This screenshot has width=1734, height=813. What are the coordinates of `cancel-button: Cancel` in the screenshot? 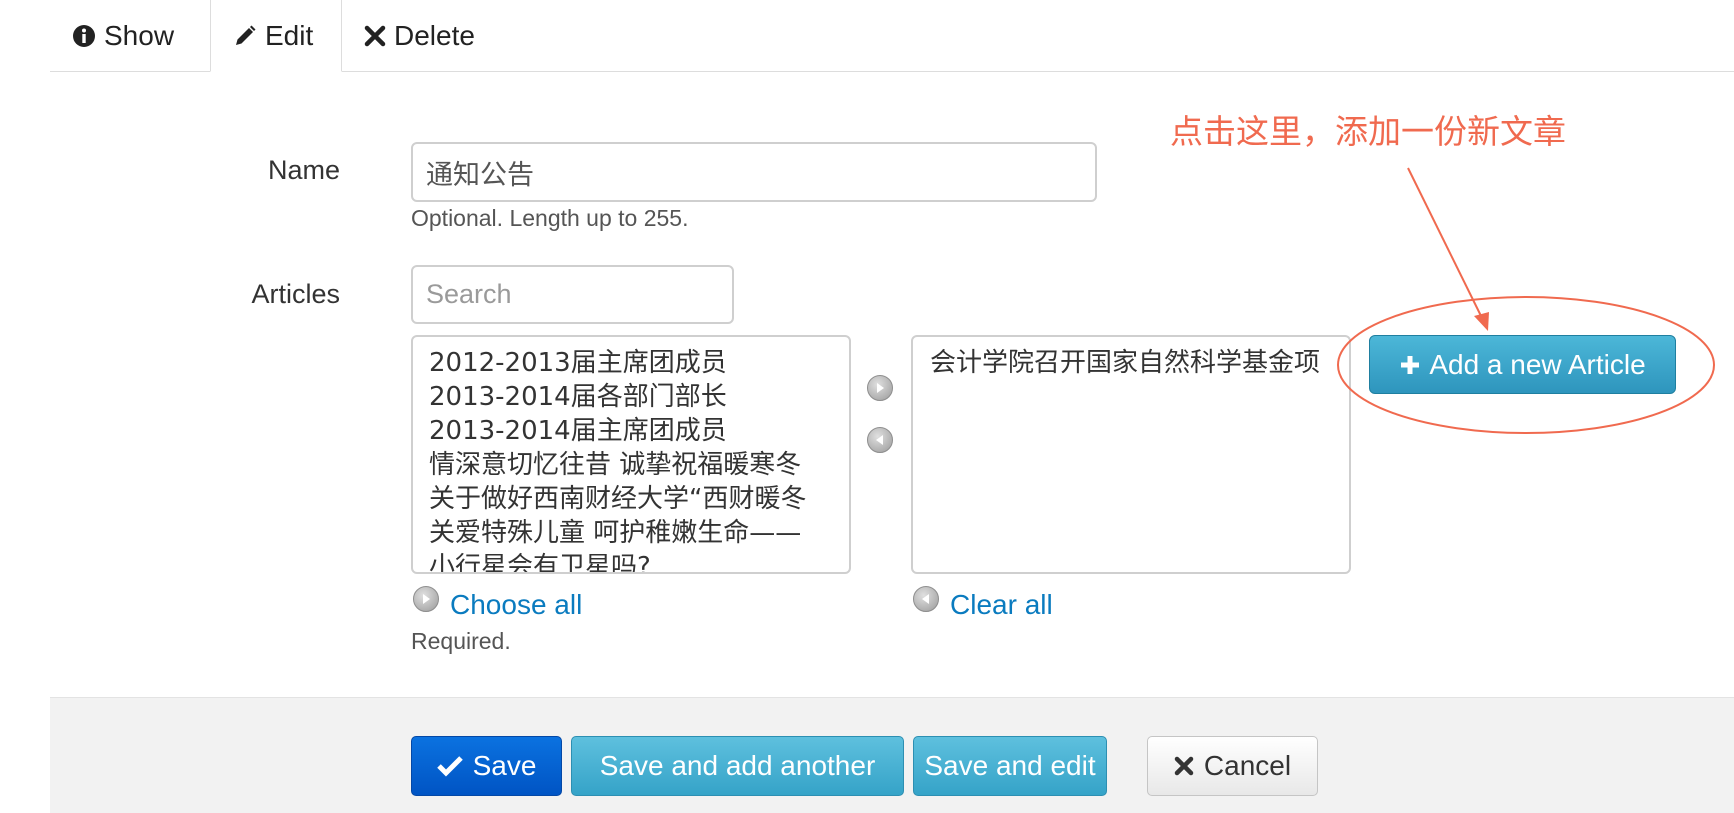 It's located at (1232, 766).